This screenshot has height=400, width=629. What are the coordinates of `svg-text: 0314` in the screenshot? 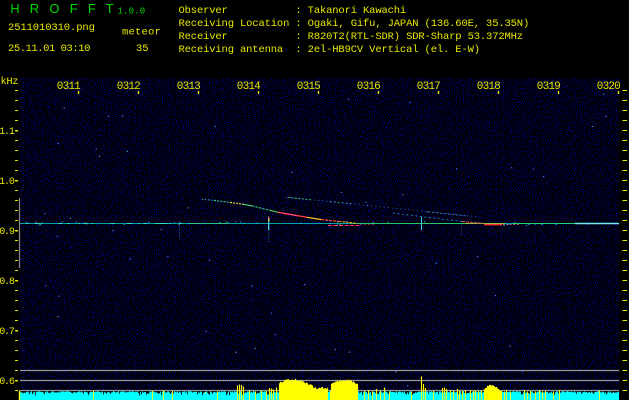 It's located at (249, 87).